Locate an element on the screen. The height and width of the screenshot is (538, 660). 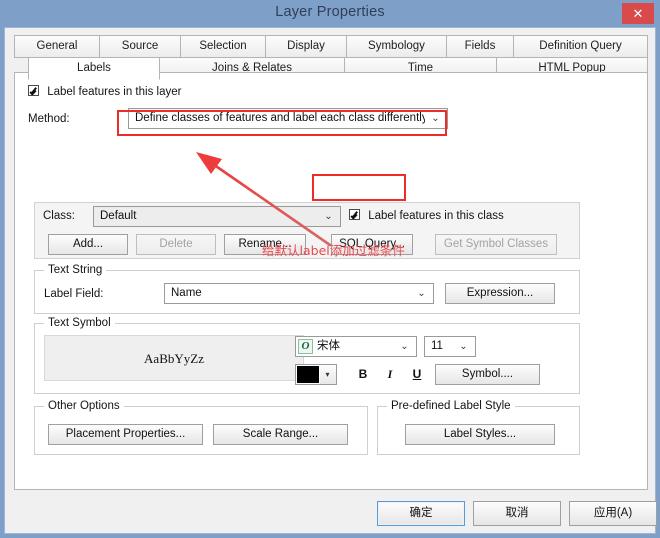
text-symbol-preview: AaBbYyZz is located at coordinates (174, 358).